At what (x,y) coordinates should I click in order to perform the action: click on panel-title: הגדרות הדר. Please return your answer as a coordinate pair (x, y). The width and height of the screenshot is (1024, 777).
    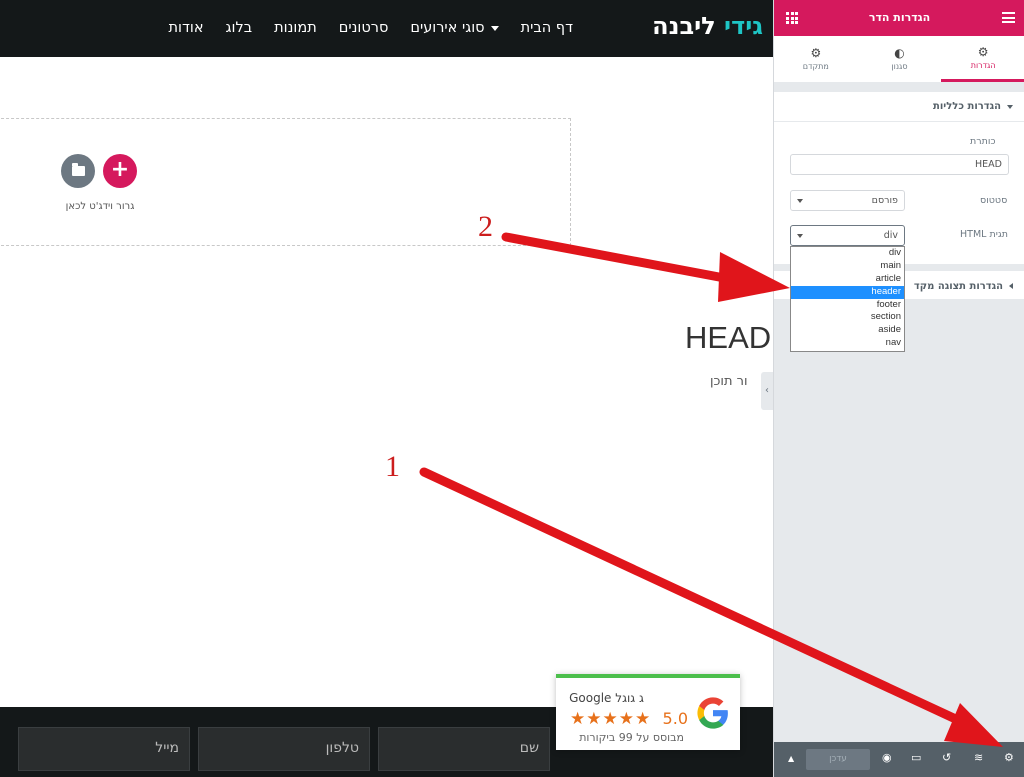
    Looking at the image, I should click on (899, 17).